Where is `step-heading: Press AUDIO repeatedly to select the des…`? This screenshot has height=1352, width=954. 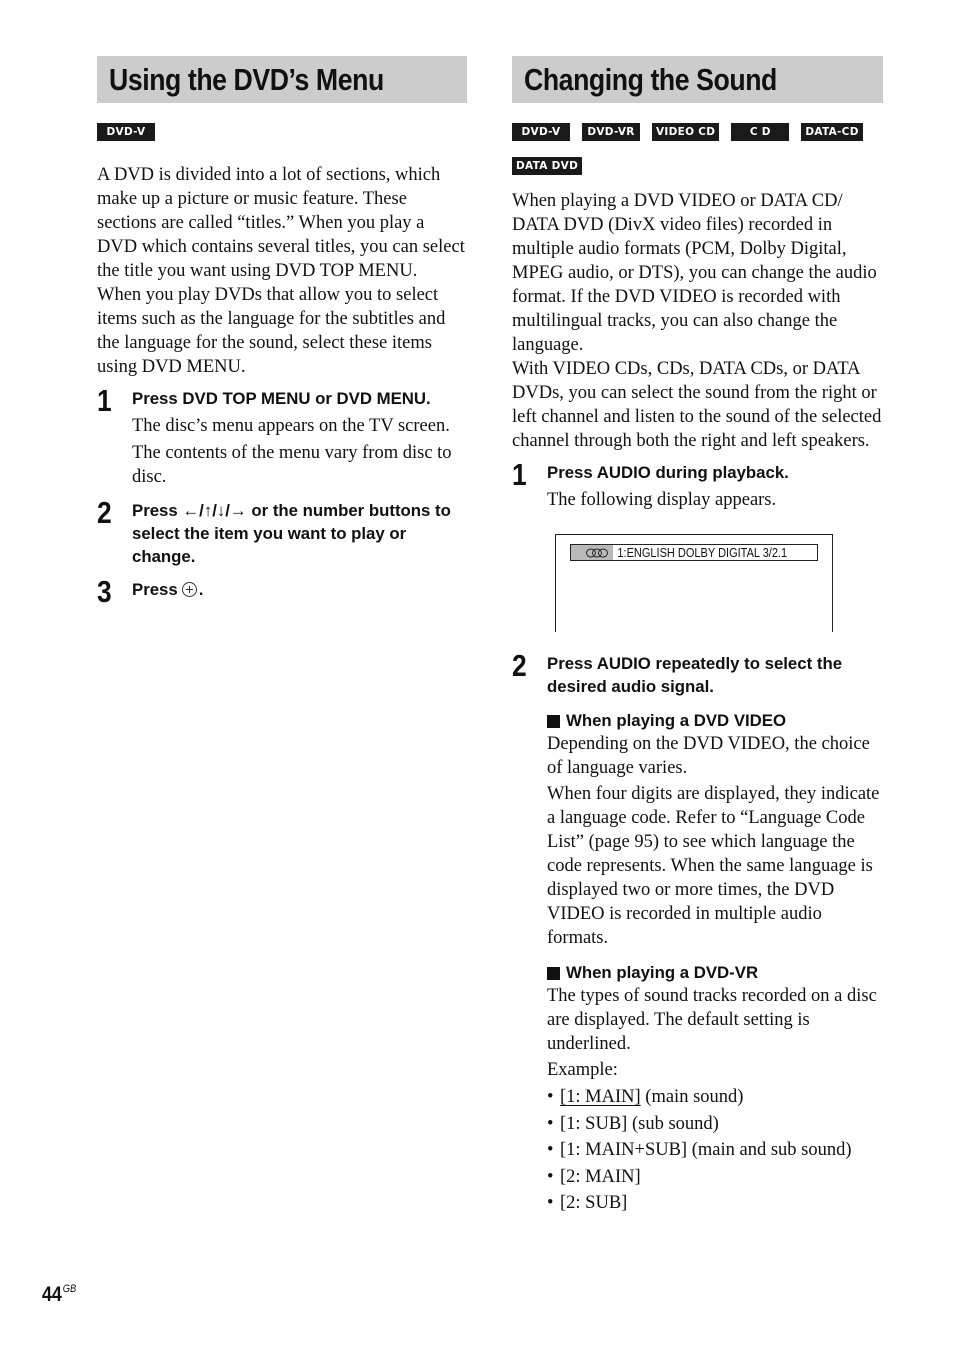
step-heading: Press AUDIO repeatedly to select the des… is located at coordinates (695, 675).